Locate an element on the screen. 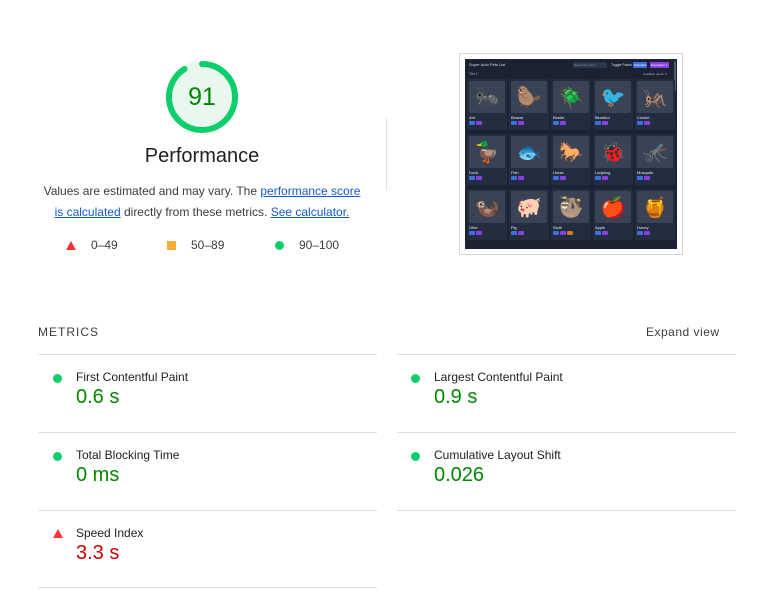 The image size is (774, 590). screenshot-expansion-button: Expansion 1 is located at coordinates (659, 65).